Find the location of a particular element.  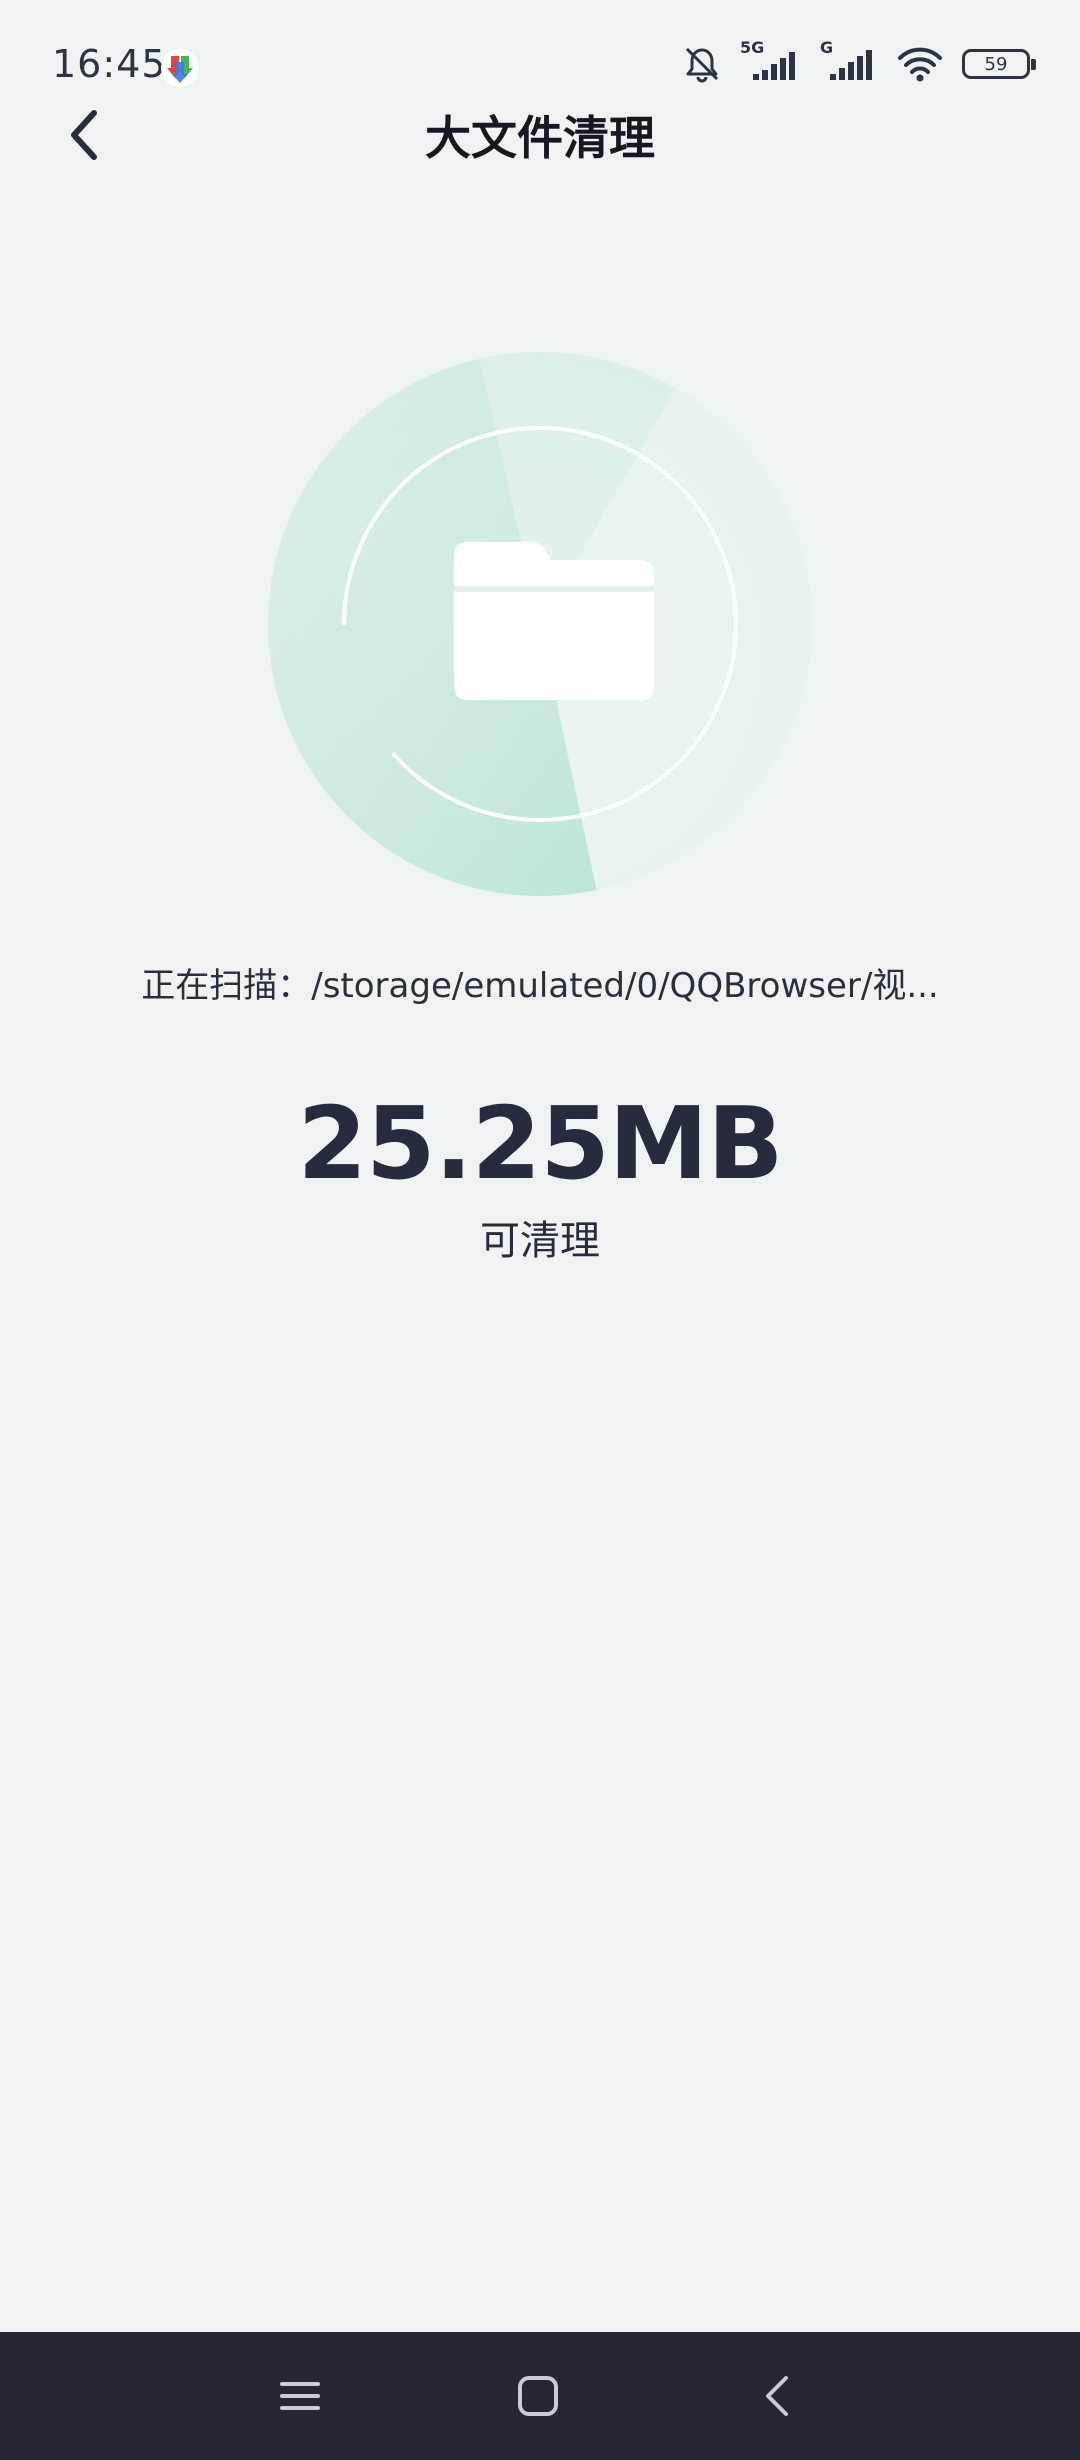

status-icons: 5G G 59 is located at coordinates (859, 61).